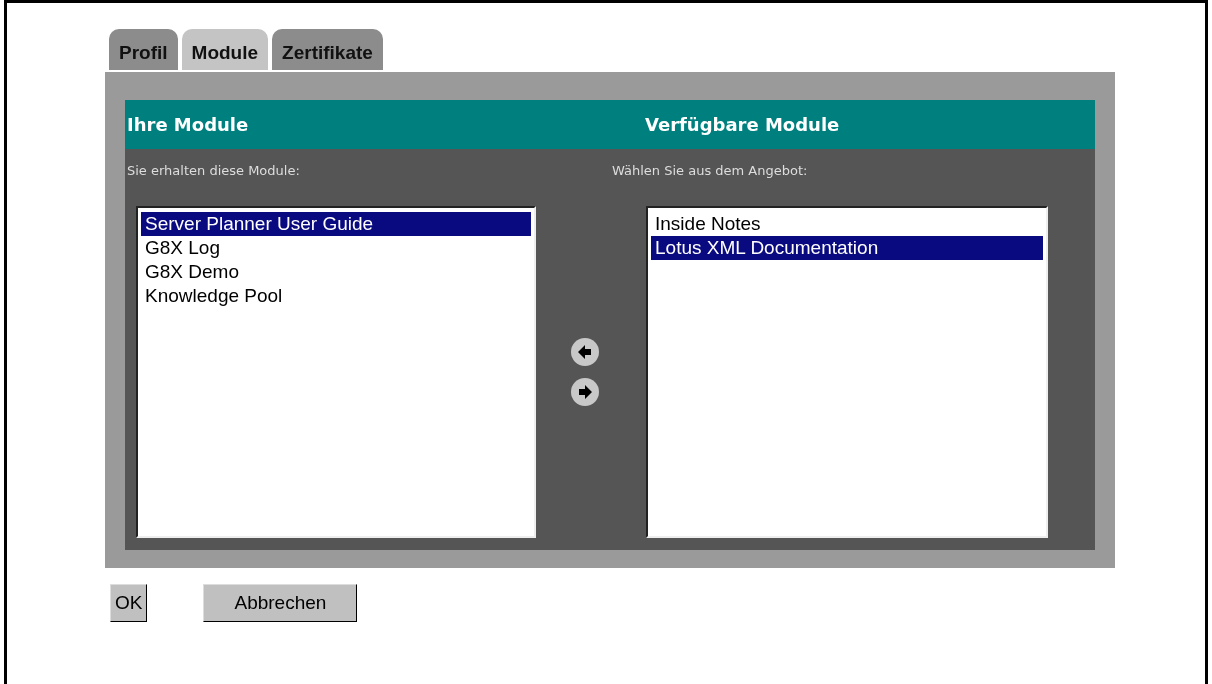 The height and width of the screenshot is (684, 1212). Describe the element at coordinates (336, 272) in the screenshot. I see `list-item: G8X Demo` at that location.